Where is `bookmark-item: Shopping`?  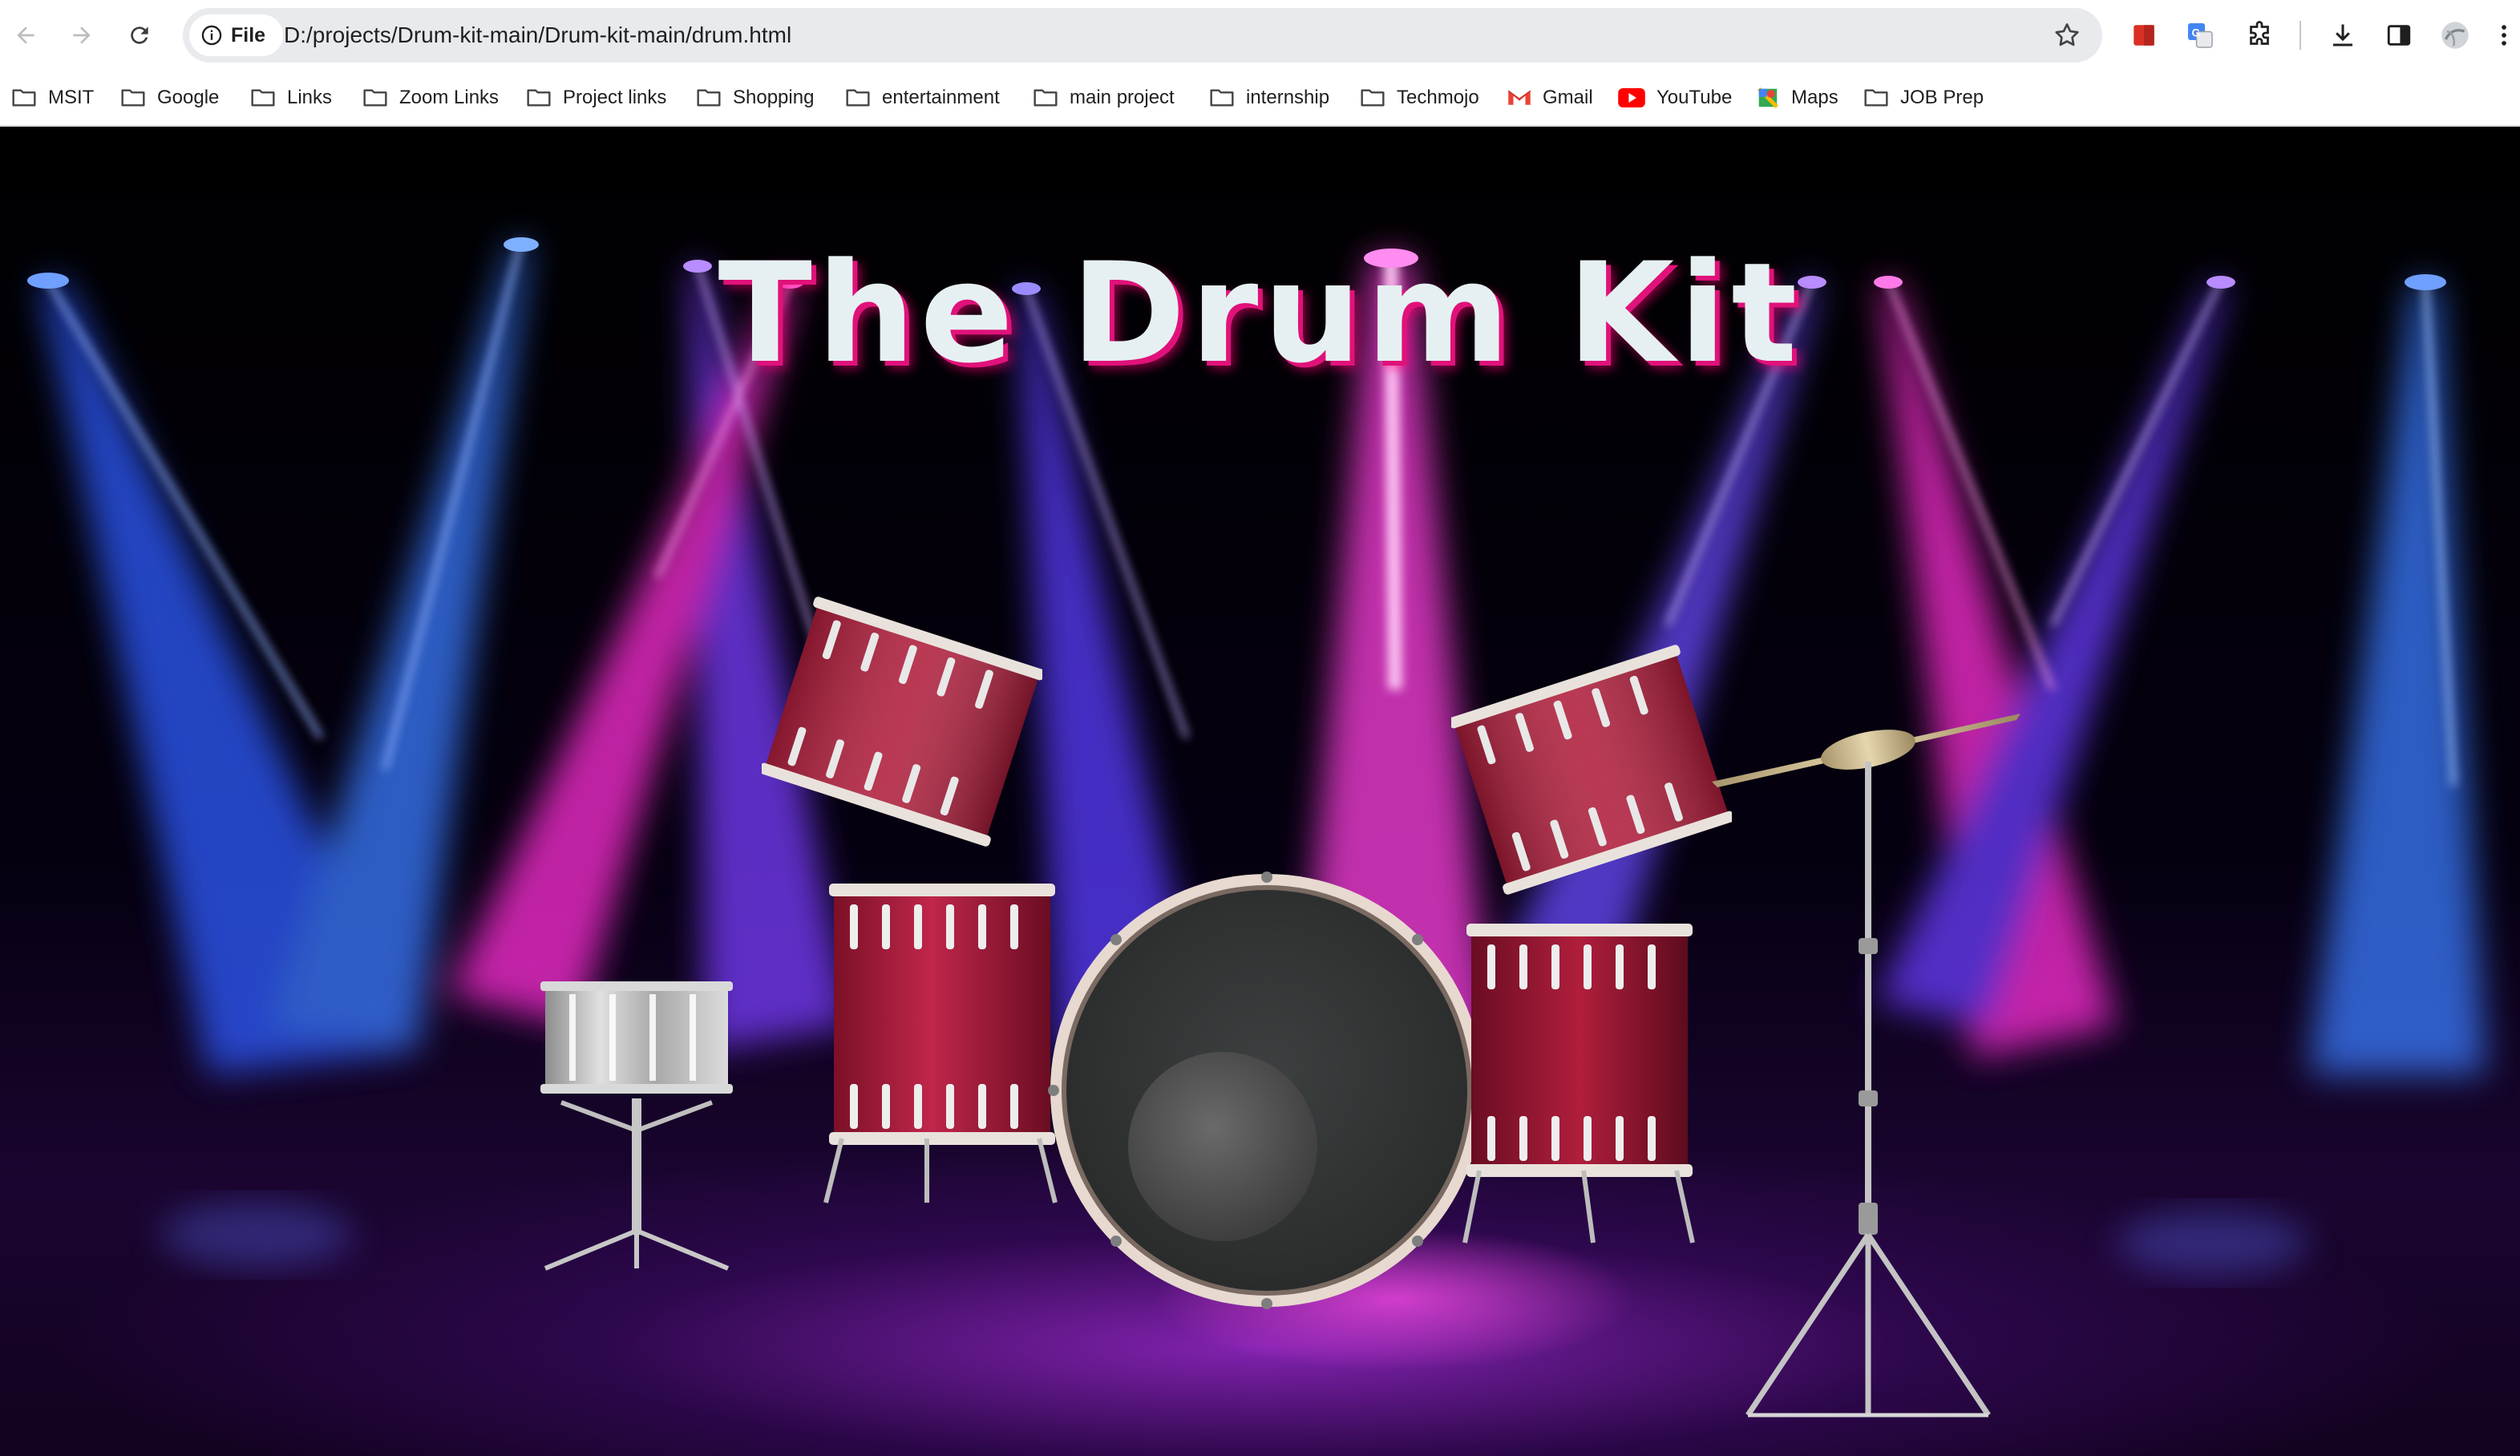 bookmark-item: Shopping is located at coordinates (755, 98).